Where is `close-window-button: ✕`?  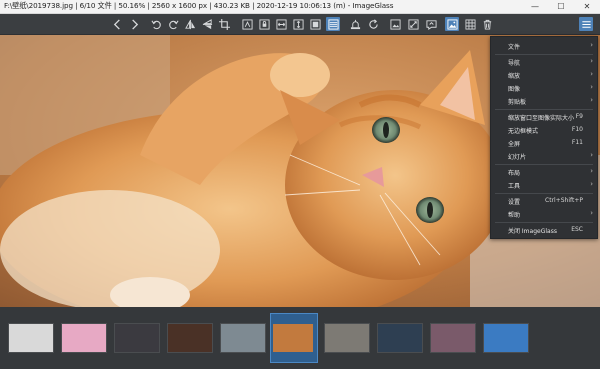
close-window-button: ✕ is located at coordinates (587, 6).